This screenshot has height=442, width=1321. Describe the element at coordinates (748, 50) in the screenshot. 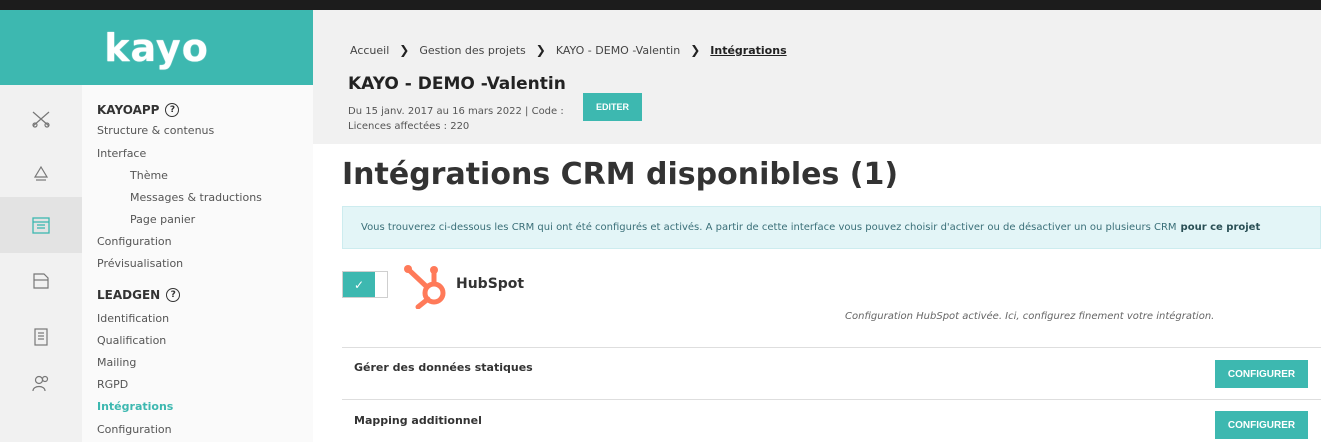

I see `breadcrumb-current: Intégrations` at that location.